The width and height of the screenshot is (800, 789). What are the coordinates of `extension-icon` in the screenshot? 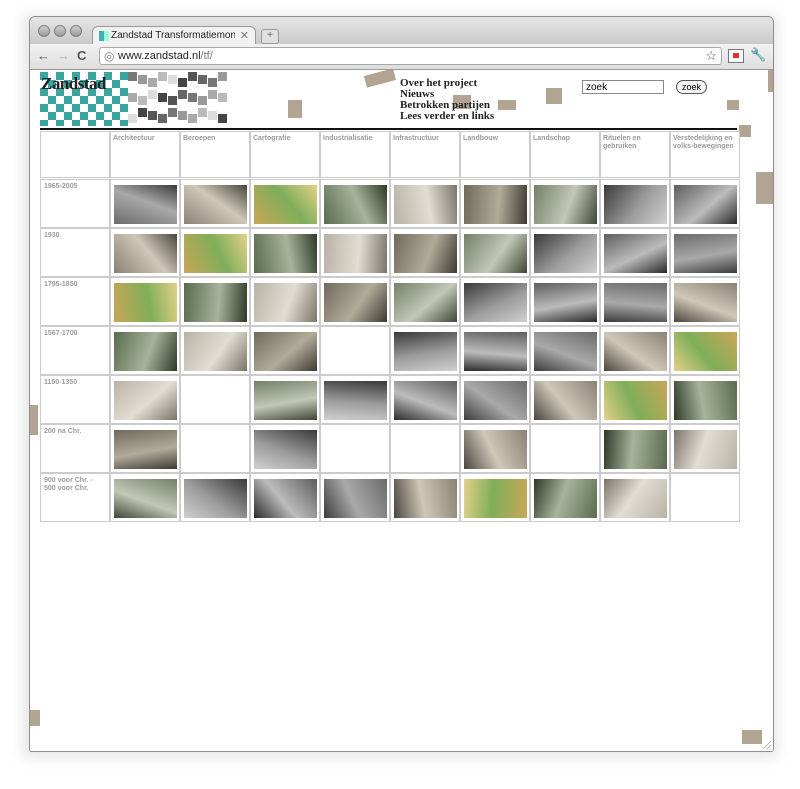 It's located at (736, 56).